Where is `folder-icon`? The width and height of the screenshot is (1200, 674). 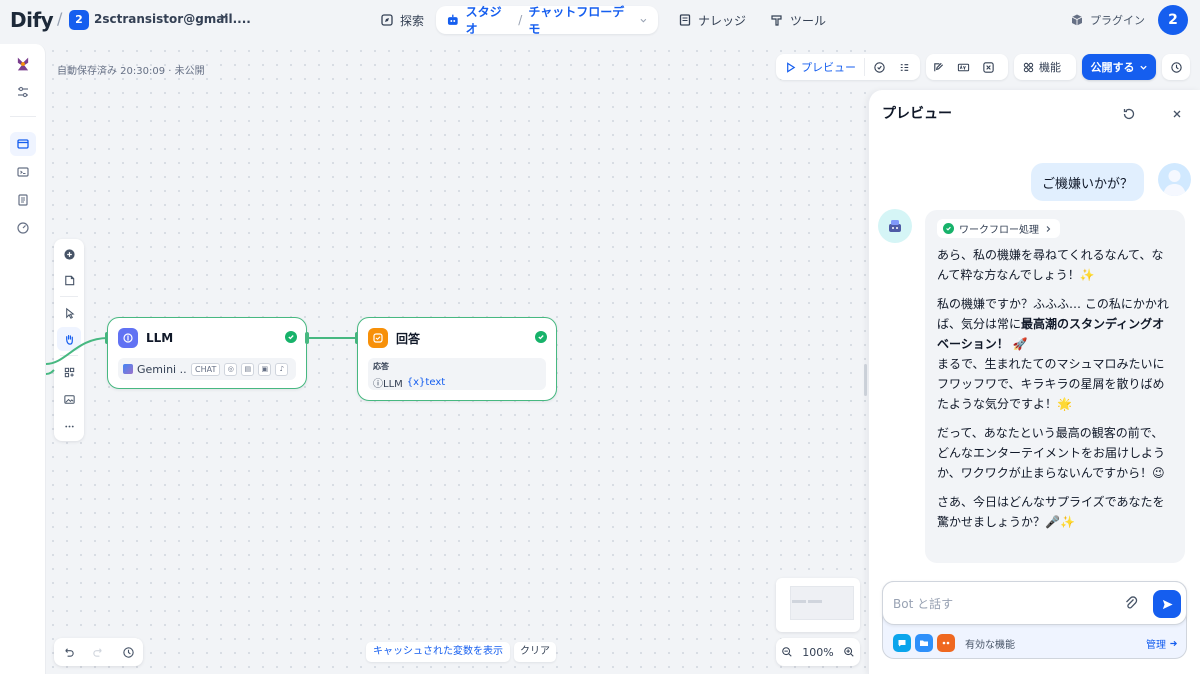 folder-icon is located at coordinates (924, 643).